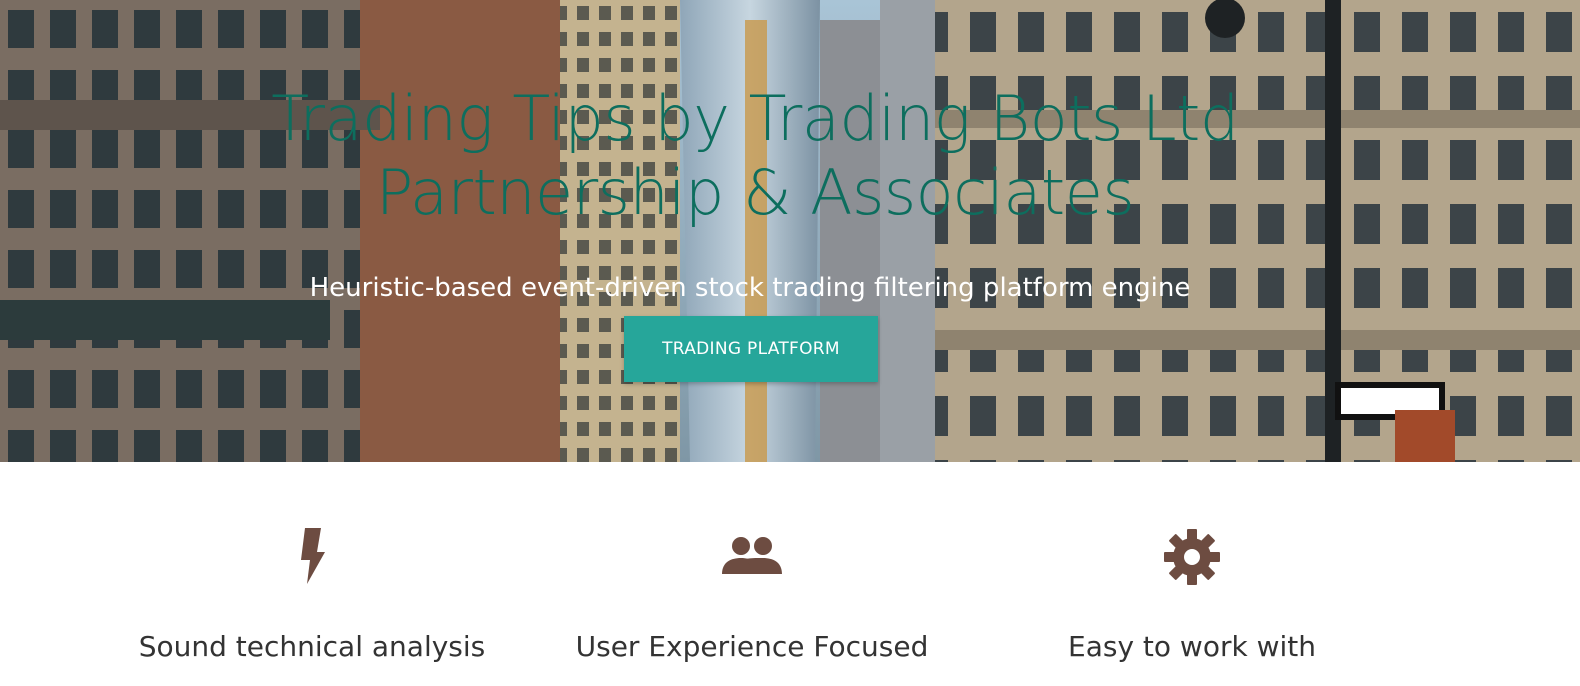  I want to click on feature-label: Easy to work with, so click(1192, 646).